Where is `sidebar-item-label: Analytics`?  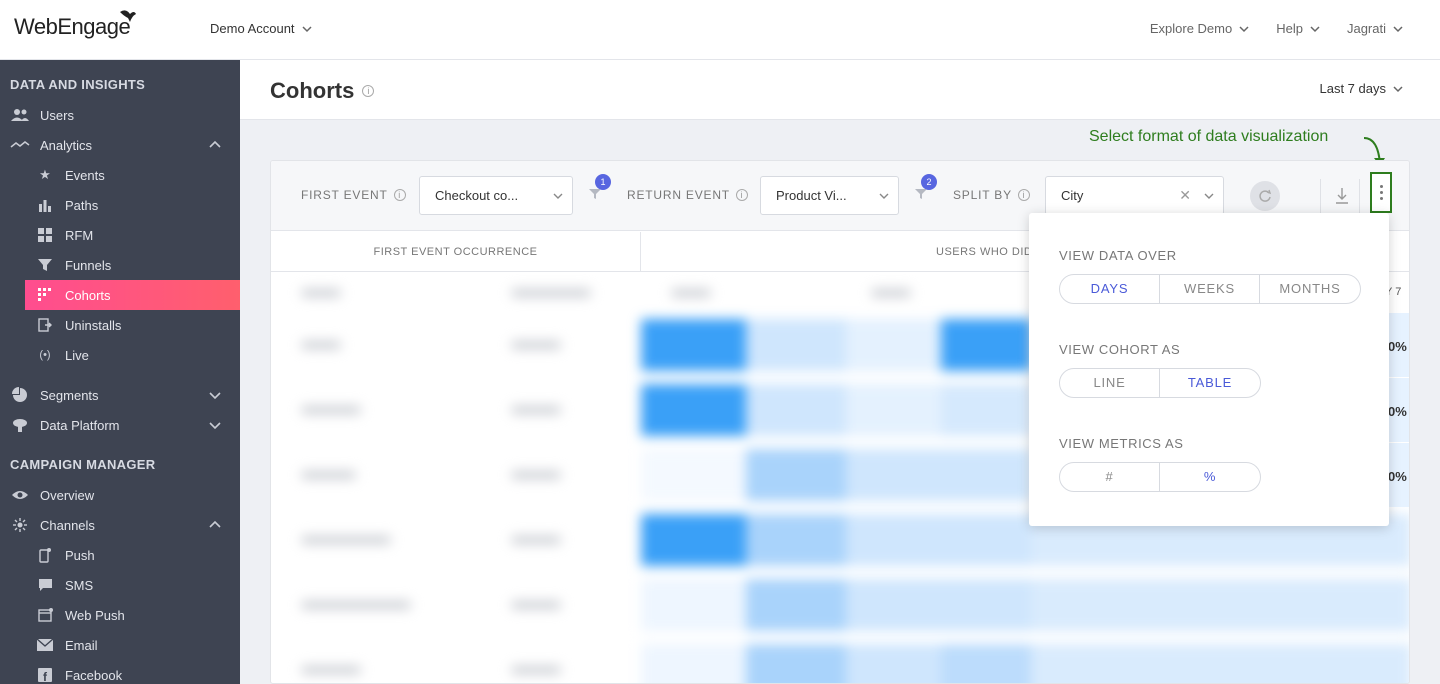 sidebar-item-label: Analytics is located at coordinates (66, 145).